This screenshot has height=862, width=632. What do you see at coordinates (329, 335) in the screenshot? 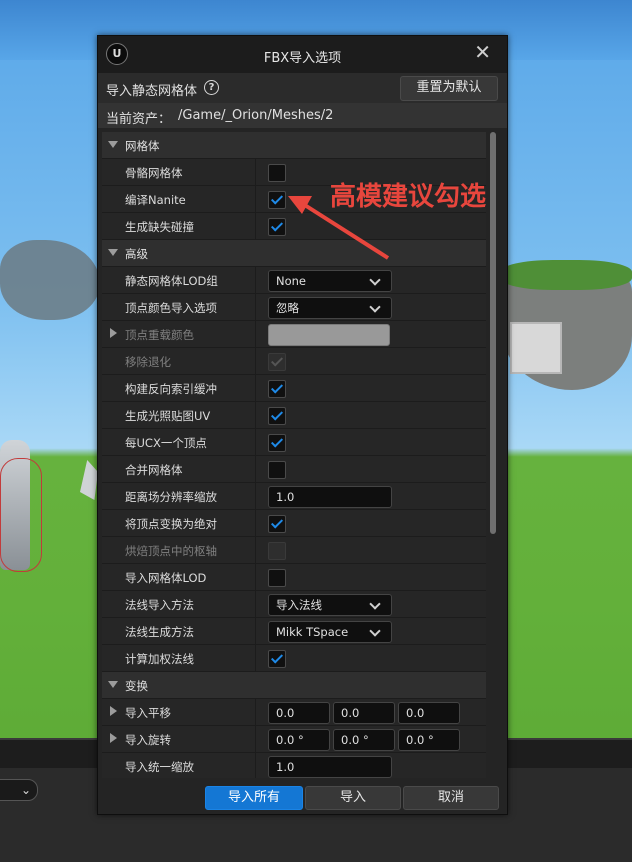
I see `vertex-override-color-swatch` at bounding box center [329, 335].